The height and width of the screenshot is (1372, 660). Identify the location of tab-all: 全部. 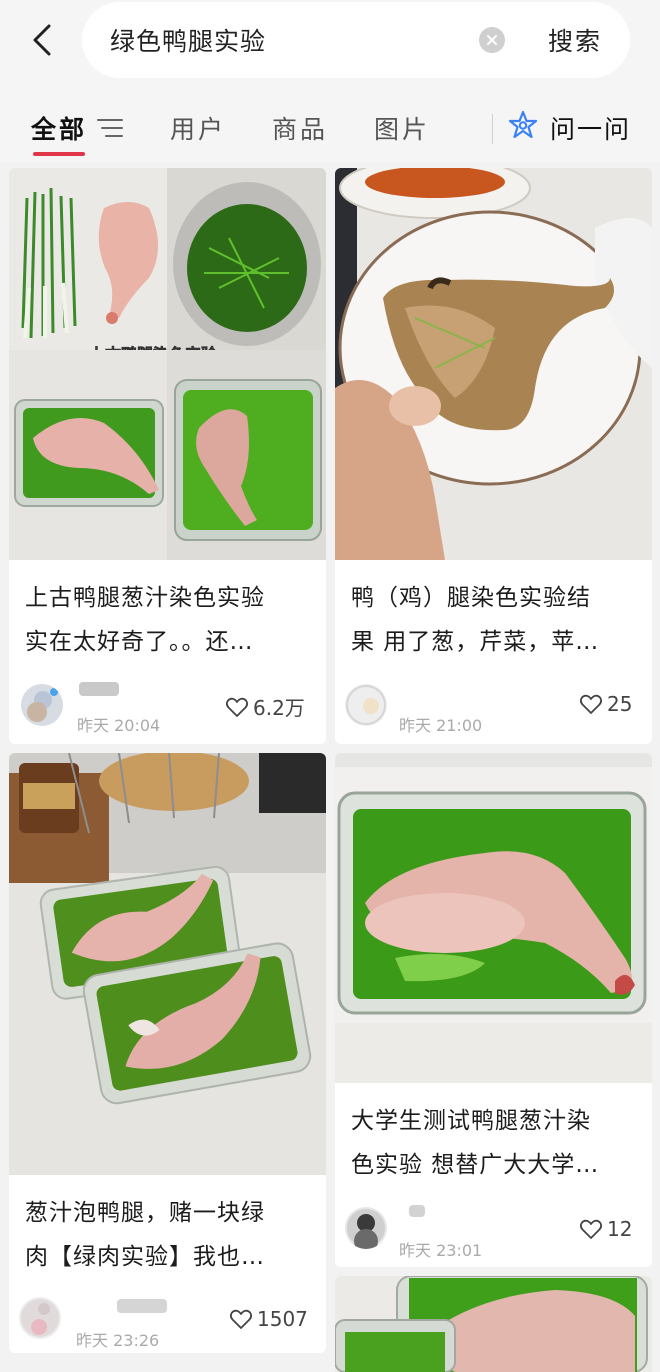
(59, 128).